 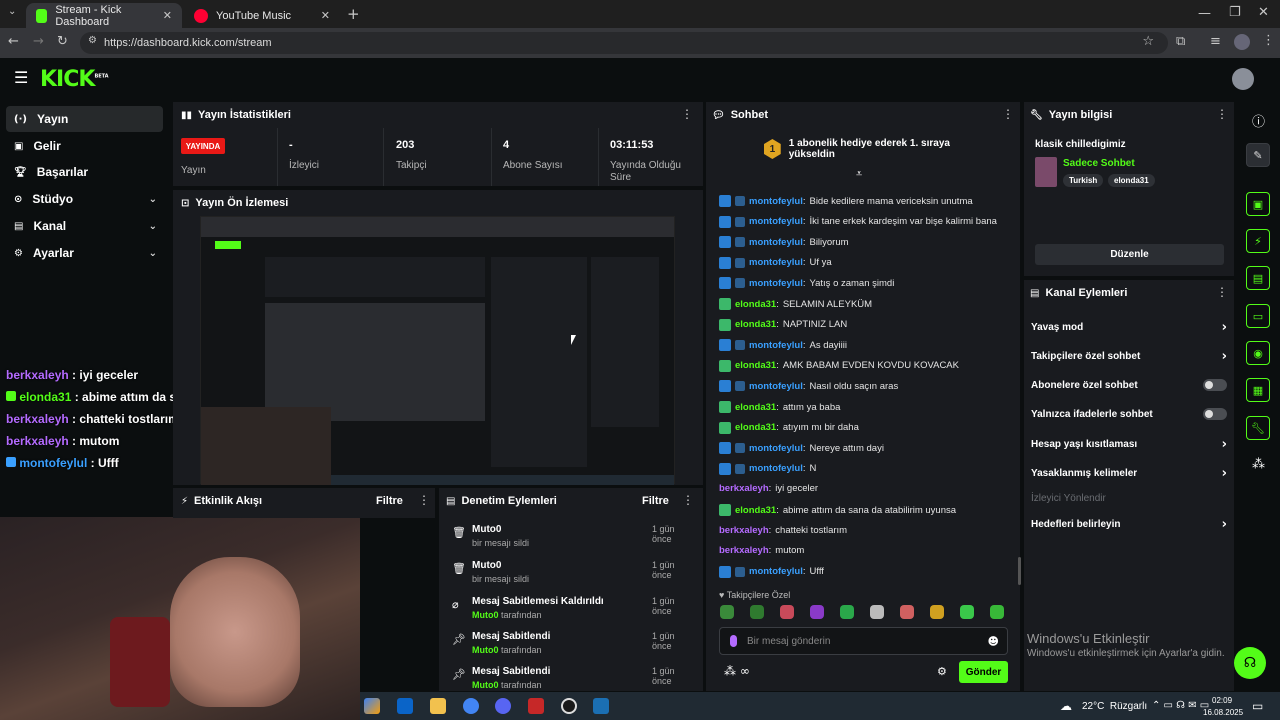 I want to click on tag: Turkish, so click(x=1083, y=180).